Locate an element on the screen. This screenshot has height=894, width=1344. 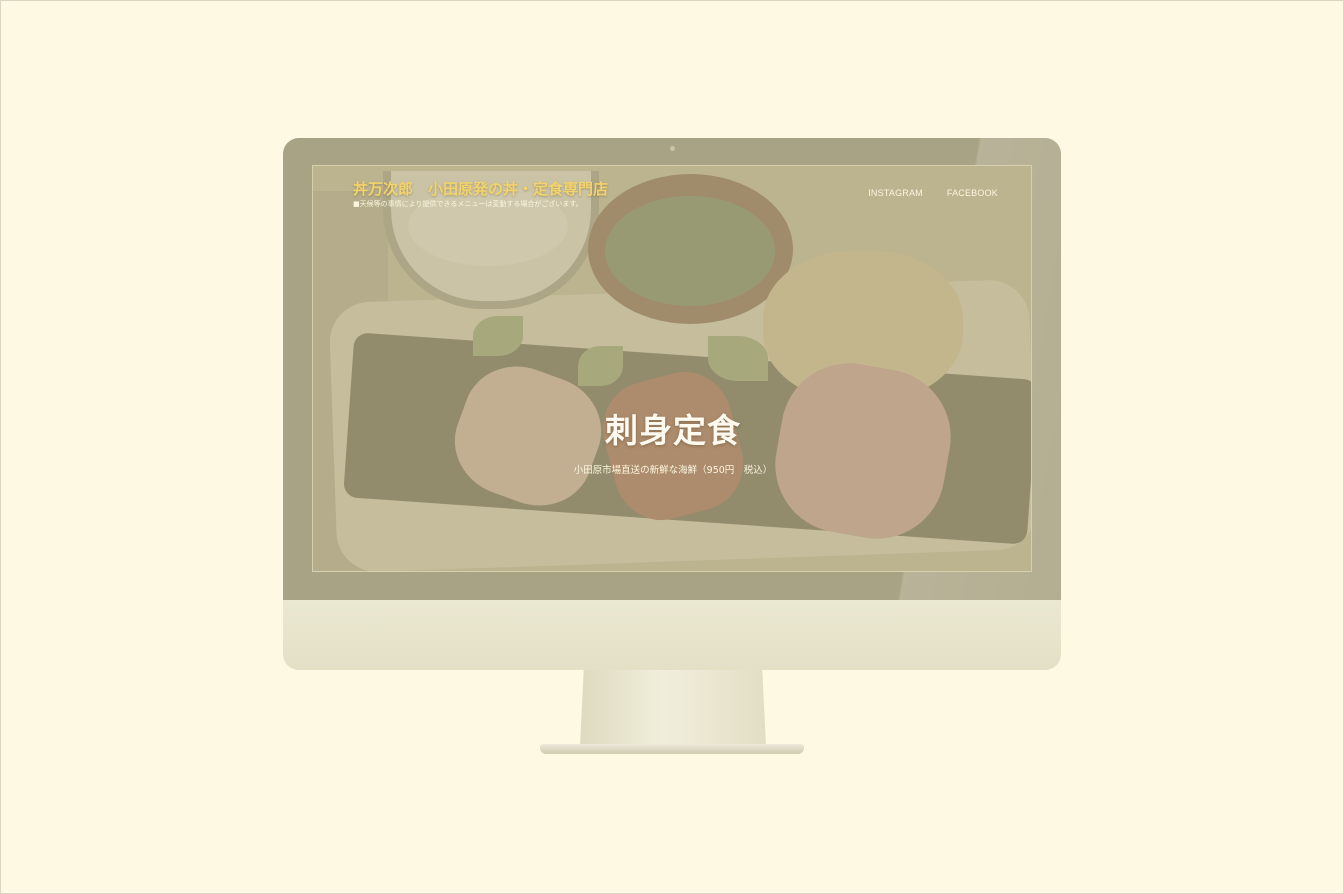
monitor-stand is located at coordinates (673, 708).